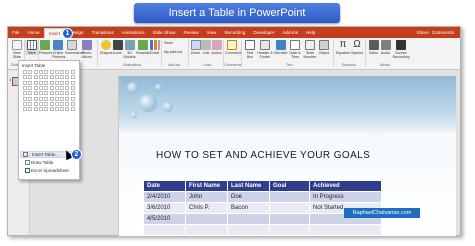 The height and width of the screenshot is (246, 475). Describe the element at coordinates (117, 47) in the screenshot. I see `icons-button: Icons` at that location.